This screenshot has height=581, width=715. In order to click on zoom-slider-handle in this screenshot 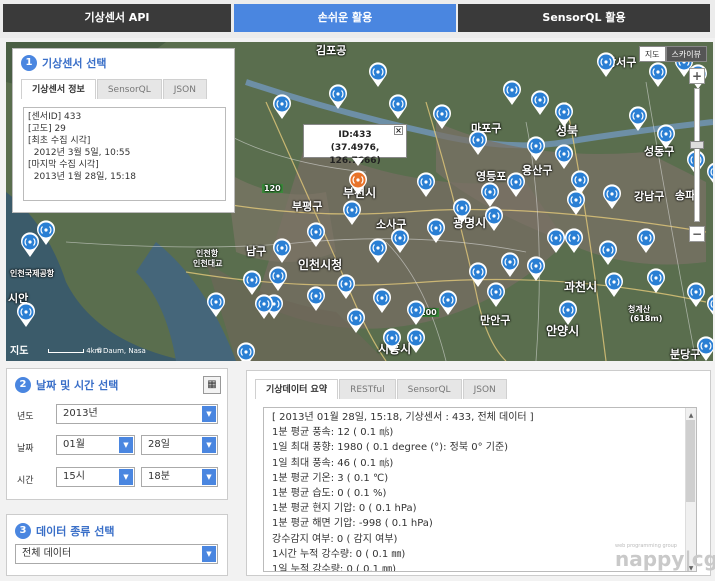, I will do `click(697, 145)`.